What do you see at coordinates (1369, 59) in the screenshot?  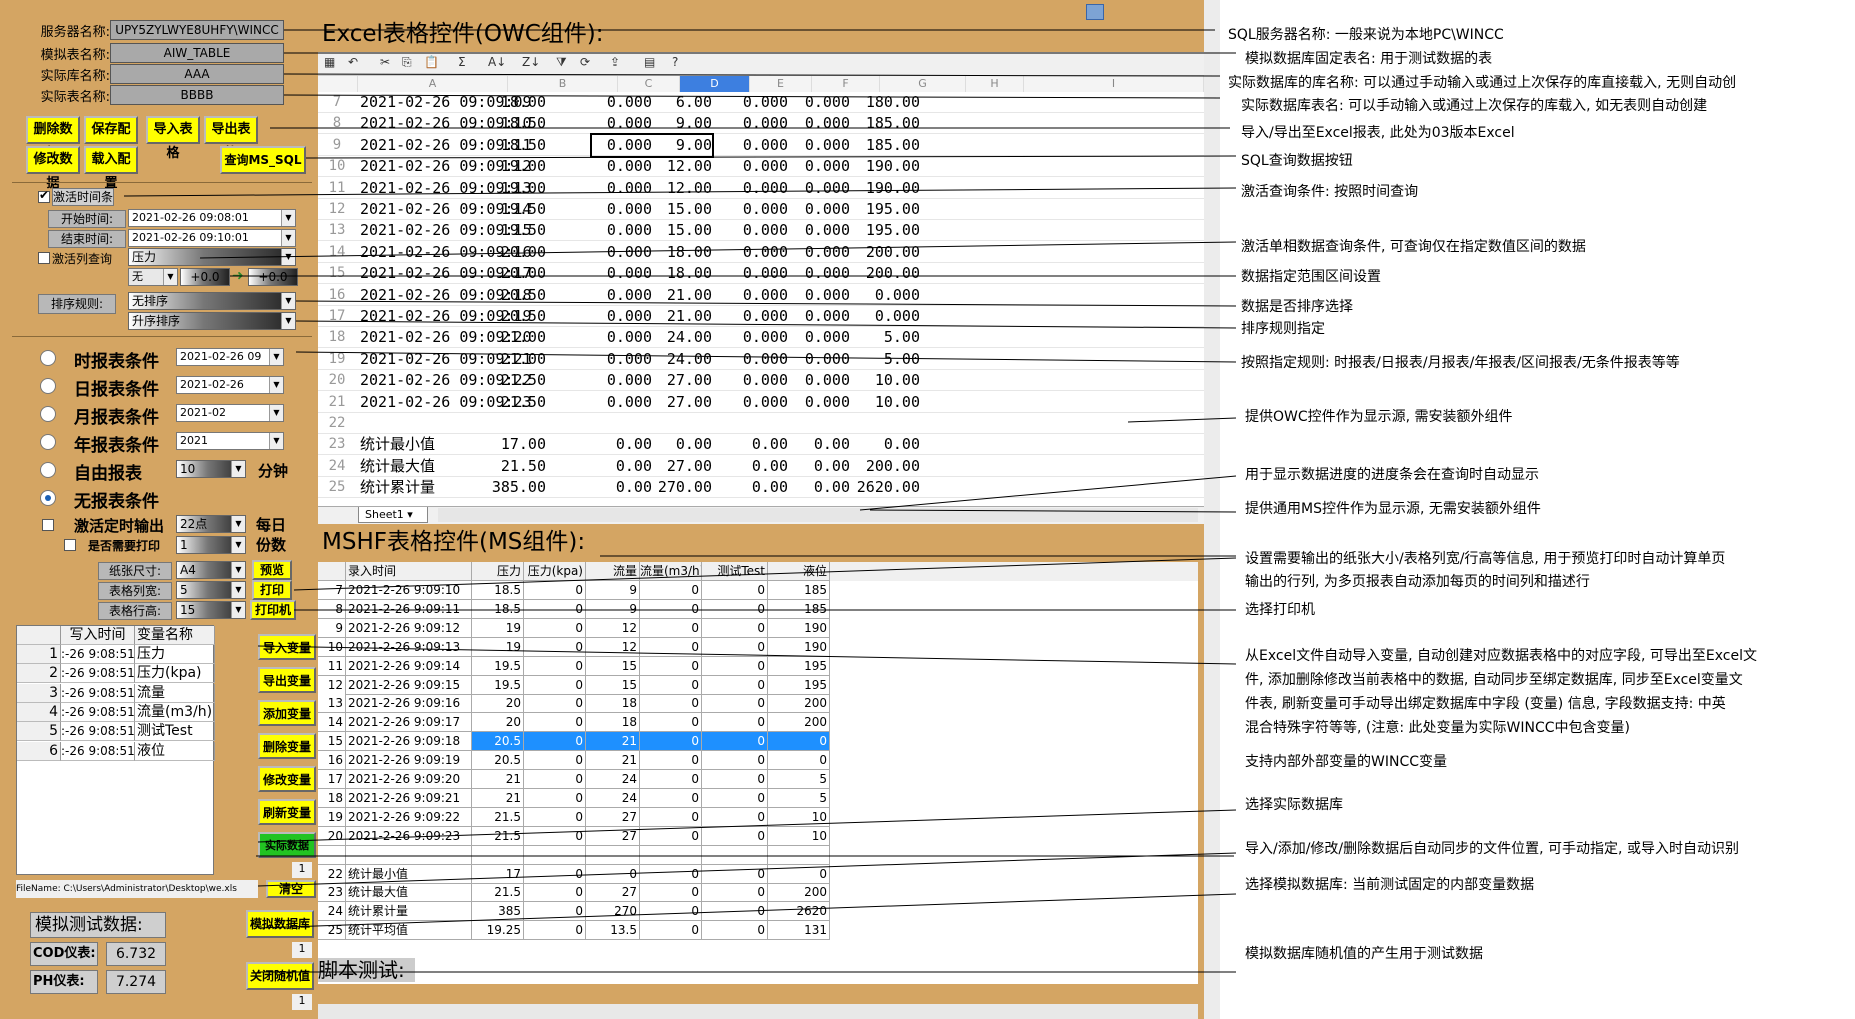 I see `annotation-text: 模拟数据库固定表名: 用于测试数据的表` at bounding box center [1369, 59].